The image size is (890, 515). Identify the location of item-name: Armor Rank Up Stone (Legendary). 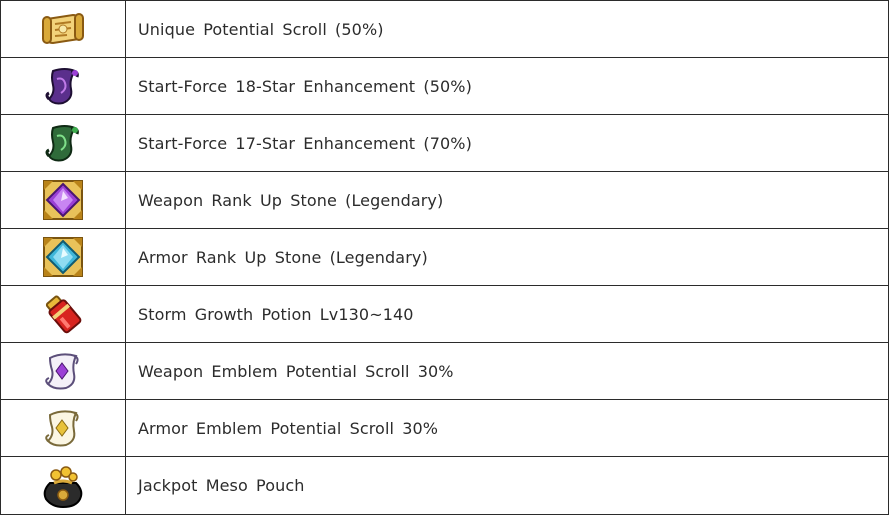
(507, 257).